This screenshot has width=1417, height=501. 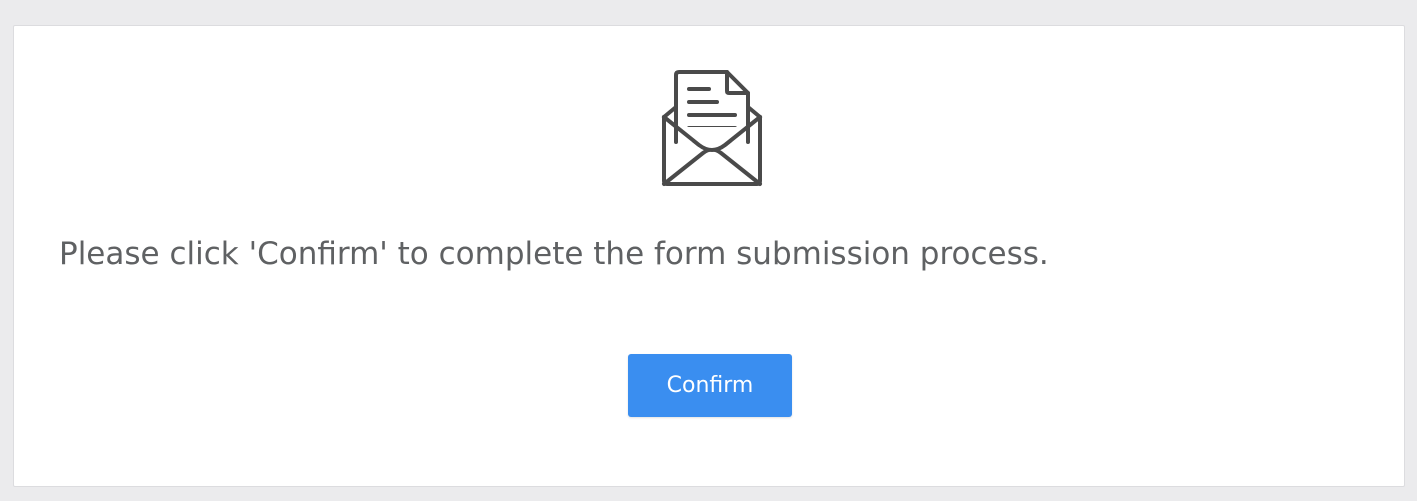 What do you see at coordinates (712, 128) in the screenshot?
I see `envelope-letter-icon` at bounding box center [712, 128].